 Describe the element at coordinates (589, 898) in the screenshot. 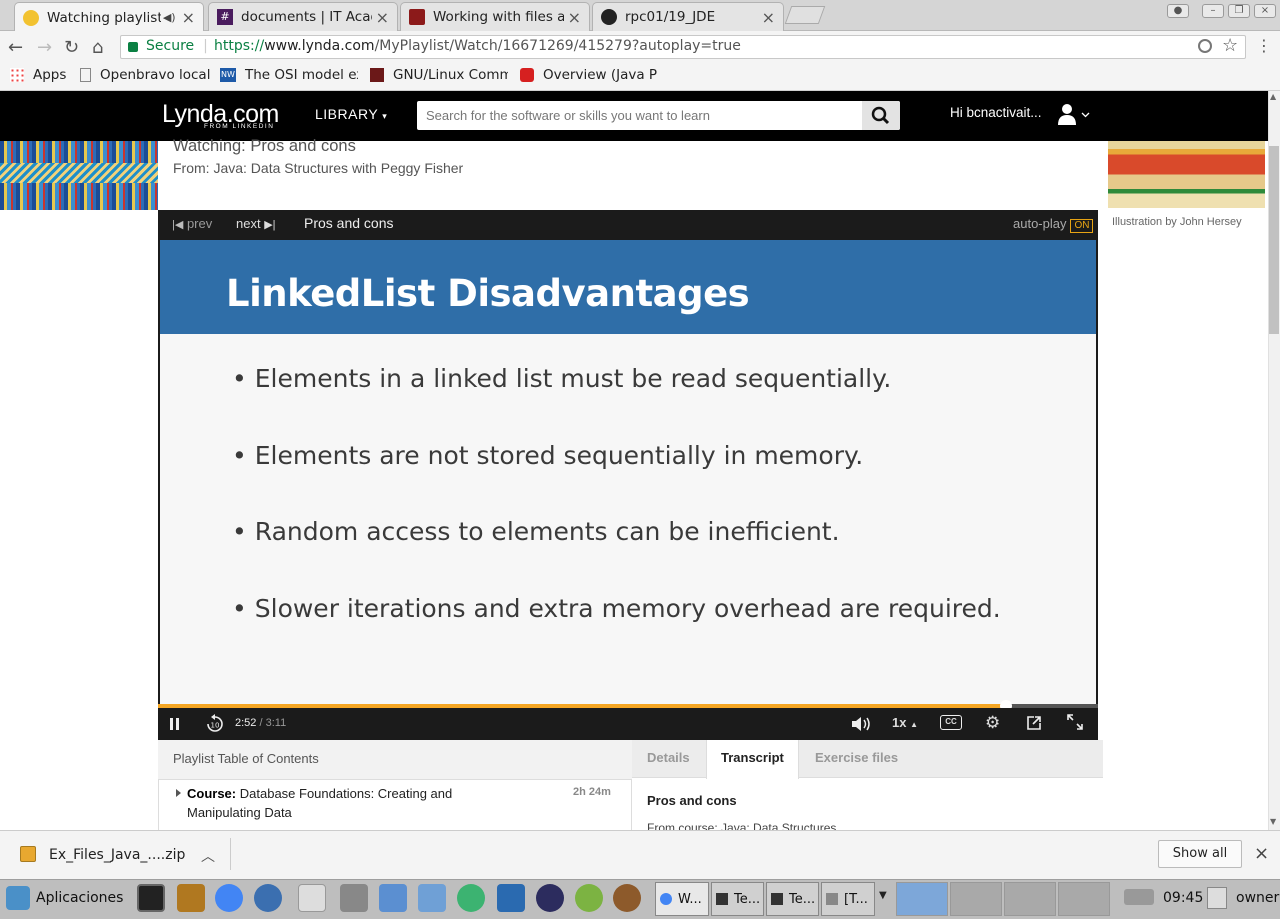

I see `android-studio-launcher-icon` at that location.